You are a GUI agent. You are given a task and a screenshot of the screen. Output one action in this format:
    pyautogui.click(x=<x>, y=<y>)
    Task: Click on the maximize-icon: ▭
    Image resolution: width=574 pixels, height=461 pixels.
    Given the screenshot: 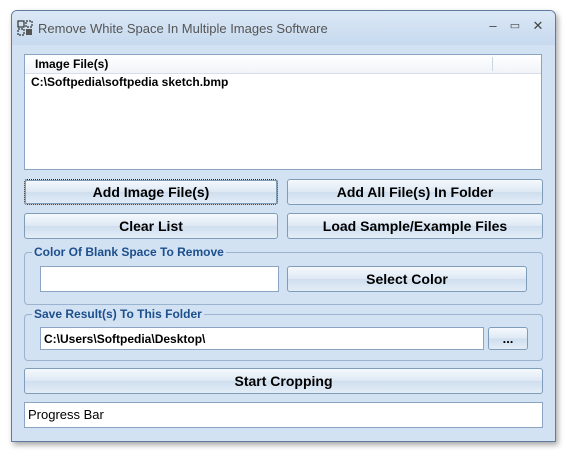 What is the action you would take?
    pyautogui.click(x=515, y=26)
    